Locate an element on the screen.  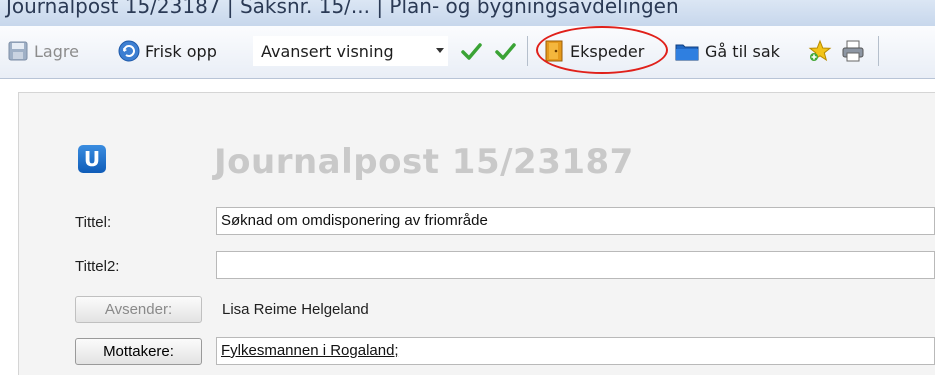
goto-case-label: Gå til sak is located at coordinates (742, 51).